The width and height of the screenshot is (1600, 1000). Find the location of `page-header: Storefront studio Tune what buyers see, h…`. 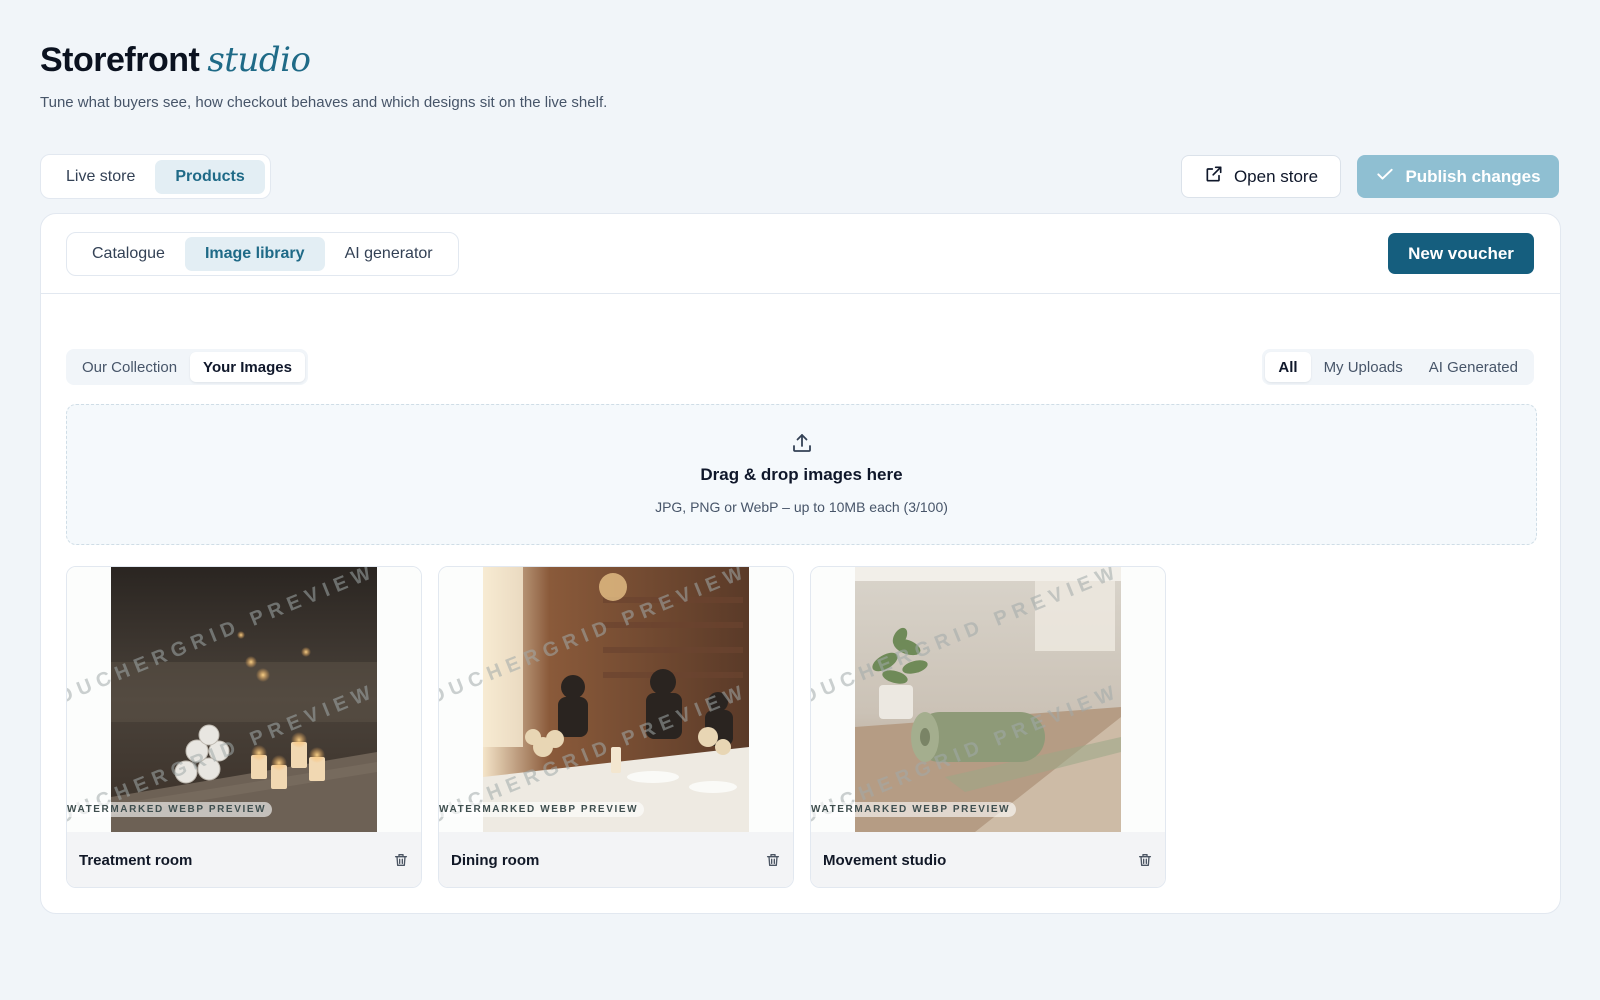

page-header: Storefront studio Tune what buyers see, h… is located at coordinates (323, 75).